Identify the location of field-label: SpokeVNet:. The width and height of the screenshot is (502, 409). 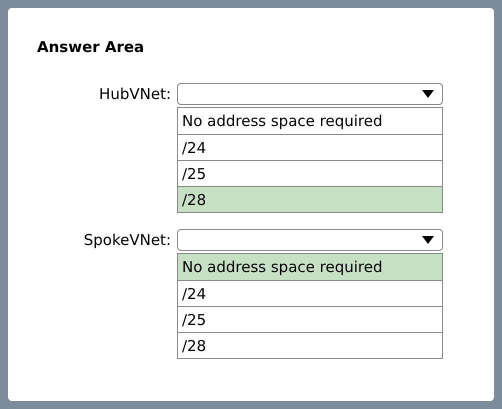
(127, 240).